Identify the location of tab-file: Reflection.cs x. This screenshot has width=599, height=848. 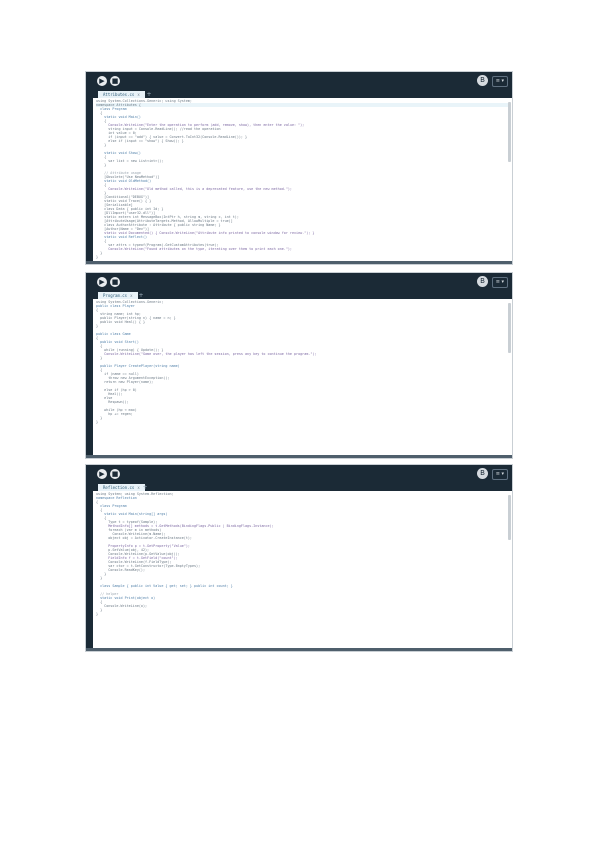
(121, 487).